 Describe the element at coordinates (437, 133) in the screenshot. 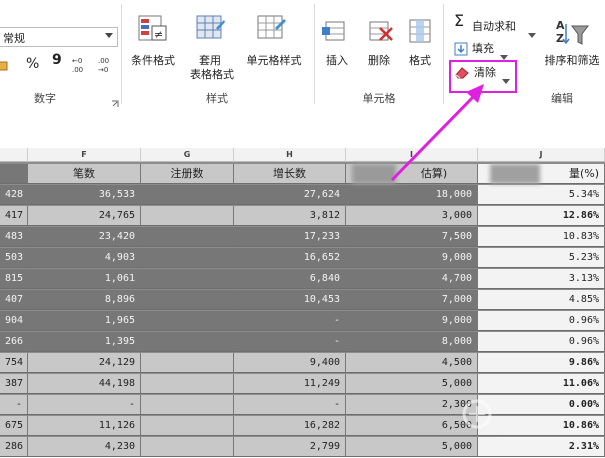

I see `annotation-arrow` at that location.